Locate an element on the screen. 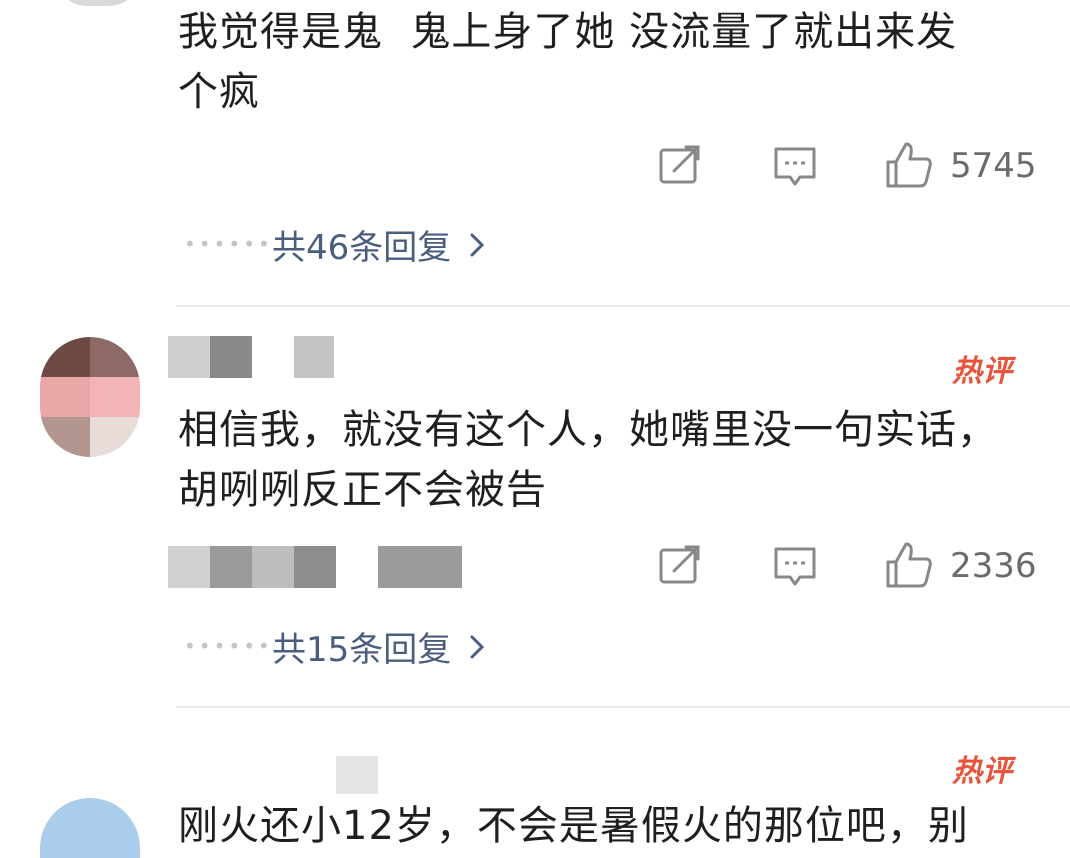 Image resolution: width=1070 pixels, height=858 pixels. view-replies-link: 共15条回复 is located at coordinates (378, 646).